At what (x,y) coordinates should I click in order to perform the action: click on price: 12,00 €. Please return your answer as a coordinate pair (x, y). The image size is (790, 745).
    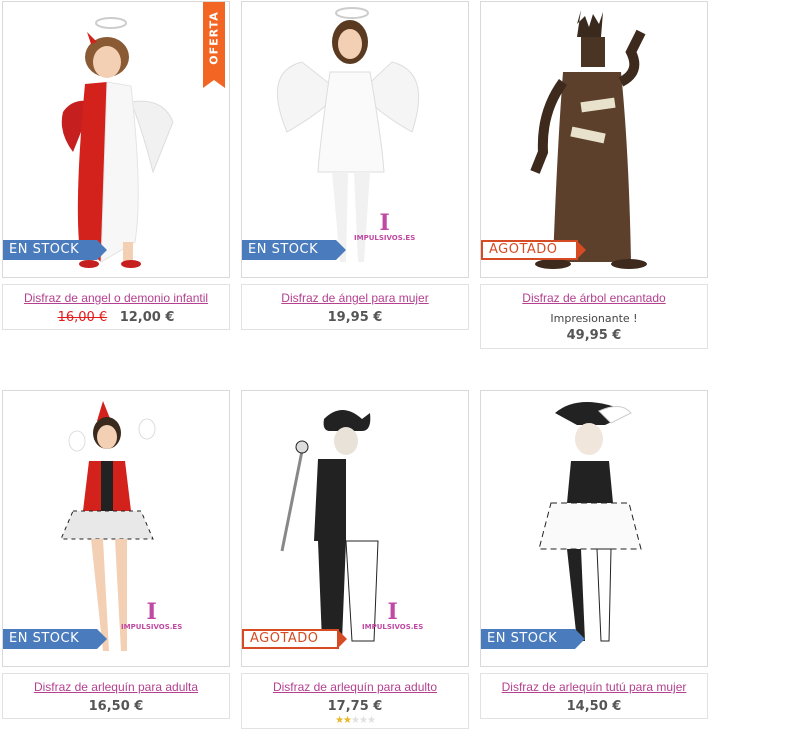
    Looking at the image, I should click on (147, 317).